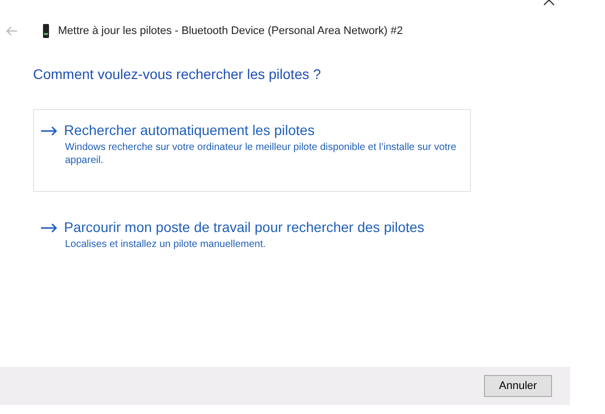 The height and width of the screenshot is (414, 605). Describe the element at coordinates (230, 31) in the screenshot. I see `window-title: Mettre à jour les pilotes - Bluetooth Device (Personal Area Network) #2` at that location.